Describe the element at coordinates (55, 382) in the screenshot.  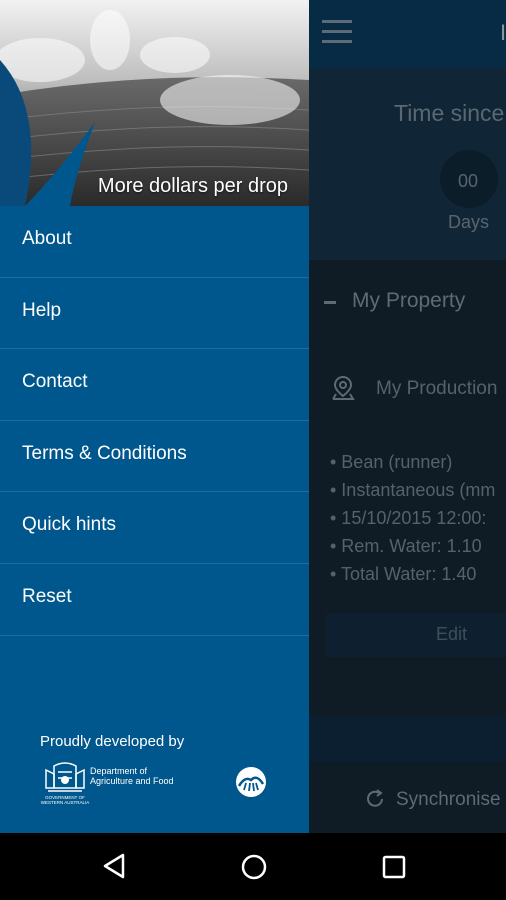
I see `menu-item-label: Contact` at that location.